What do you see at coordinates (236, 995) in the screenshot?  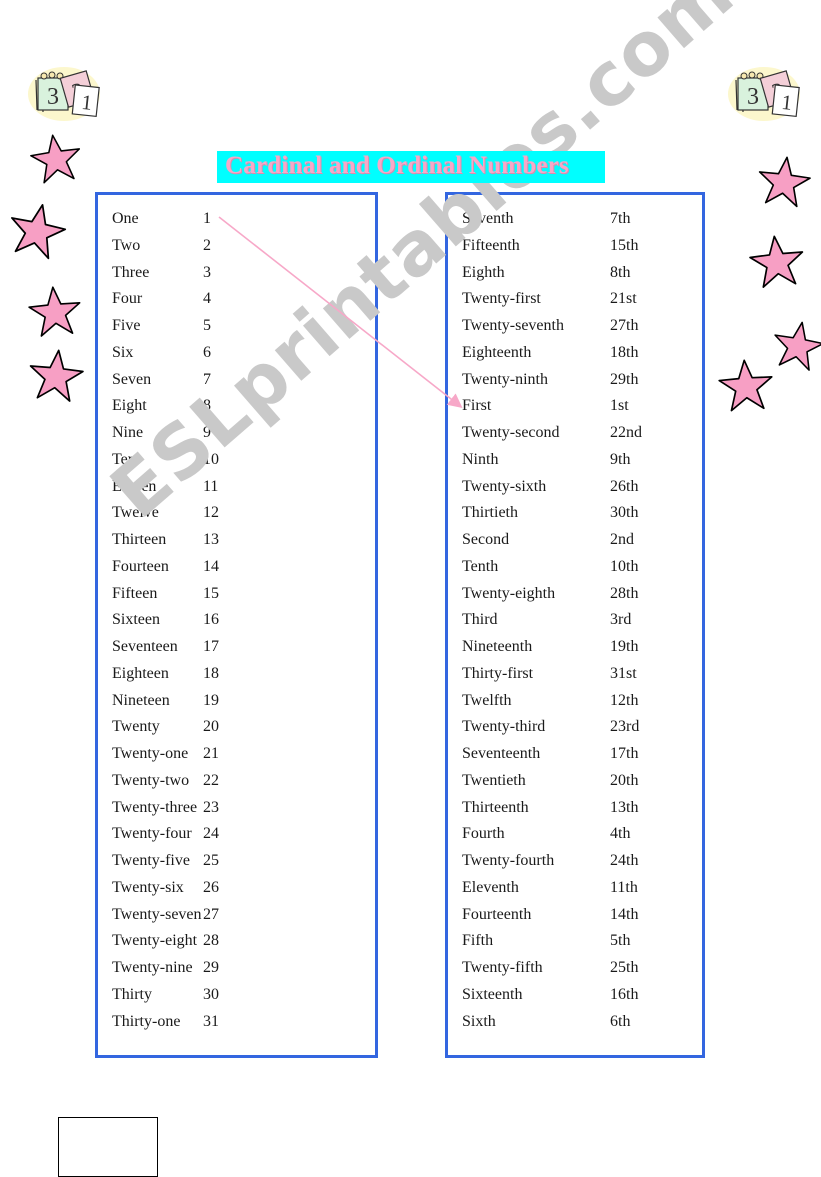 I see `list-item: Thirty 30` at bounding box center [236, 995].